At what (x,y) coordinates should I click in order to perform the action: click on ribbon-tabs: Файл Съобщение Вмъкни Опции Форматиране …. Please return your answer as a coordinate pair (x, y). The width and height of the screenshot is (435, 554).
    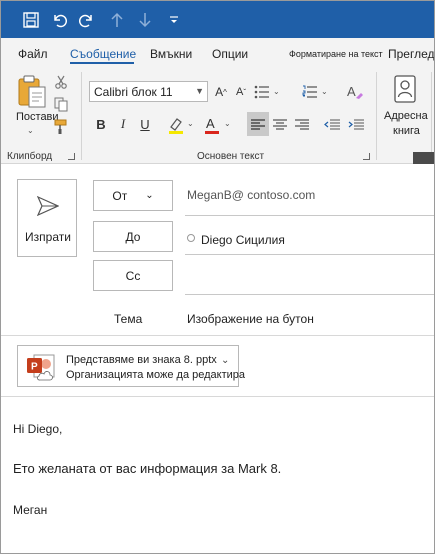
    Looking at the image, I should click on (217, 52).